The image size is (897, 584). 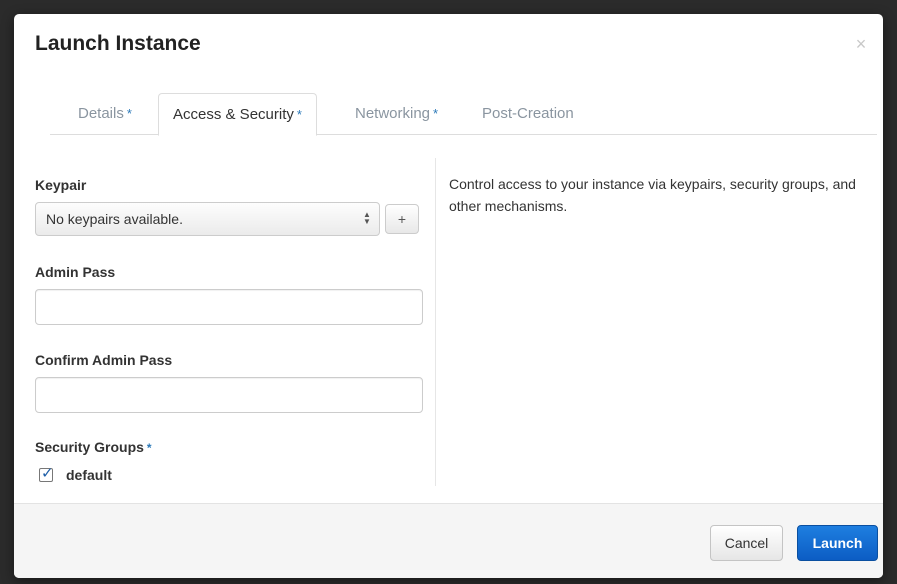 I want to click on modal-title: Launch Instance, so click(x=118, y=43).